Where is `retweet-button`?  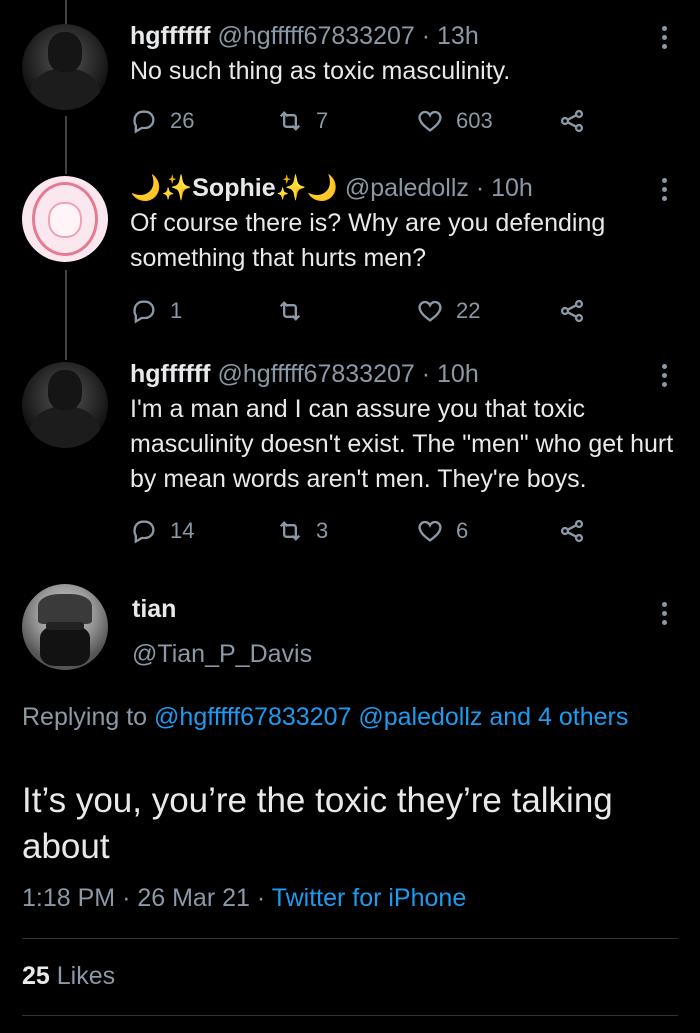 retweet-button is located at coordinates (290, 311).